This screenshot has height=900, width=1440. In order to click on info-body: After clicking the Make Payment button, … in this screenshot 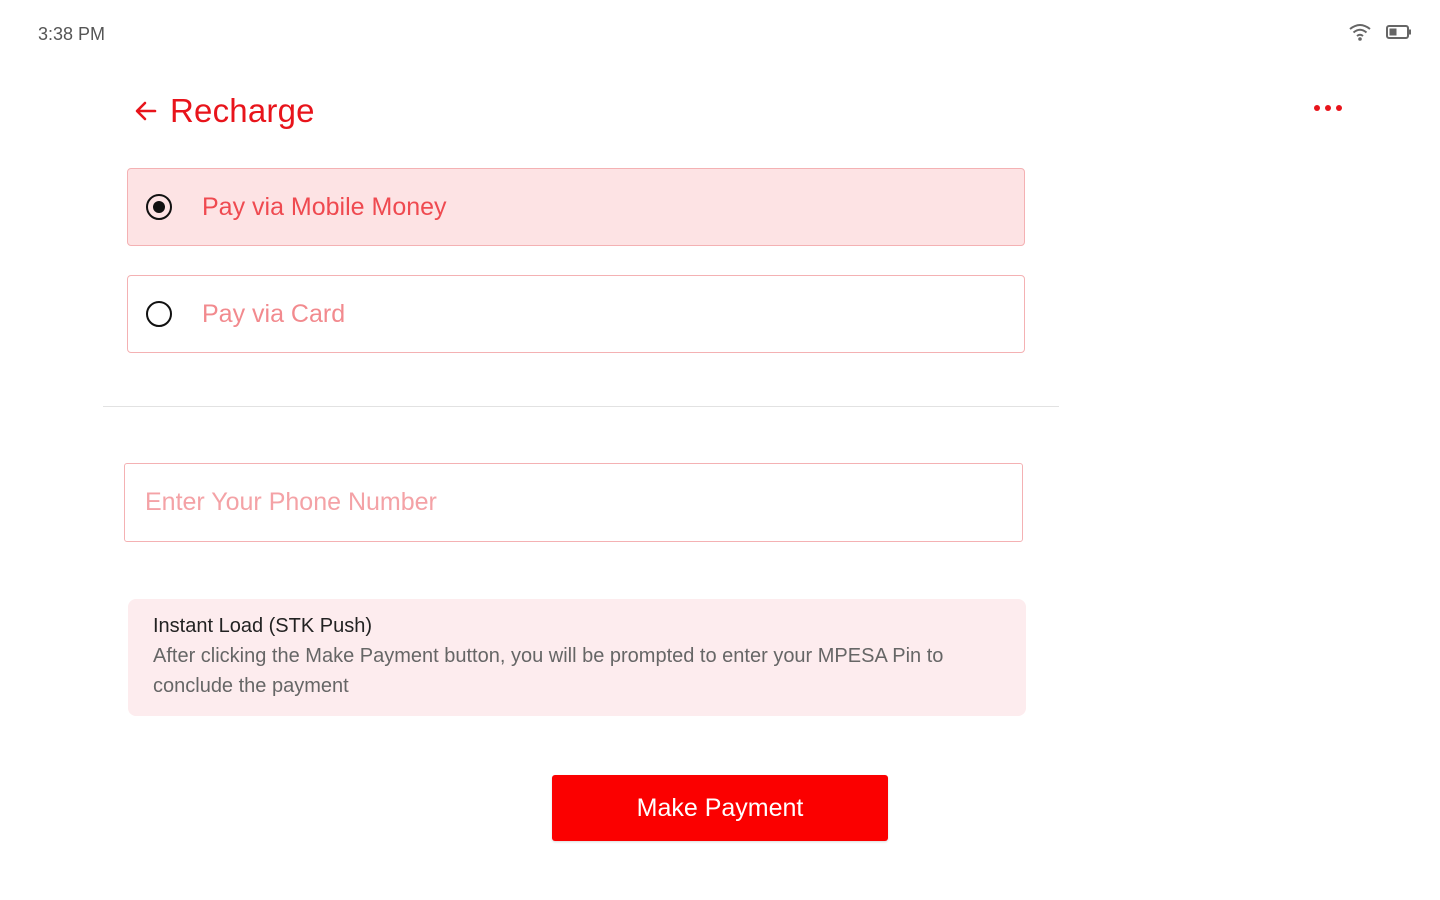, I will do `click(548, 671)`.